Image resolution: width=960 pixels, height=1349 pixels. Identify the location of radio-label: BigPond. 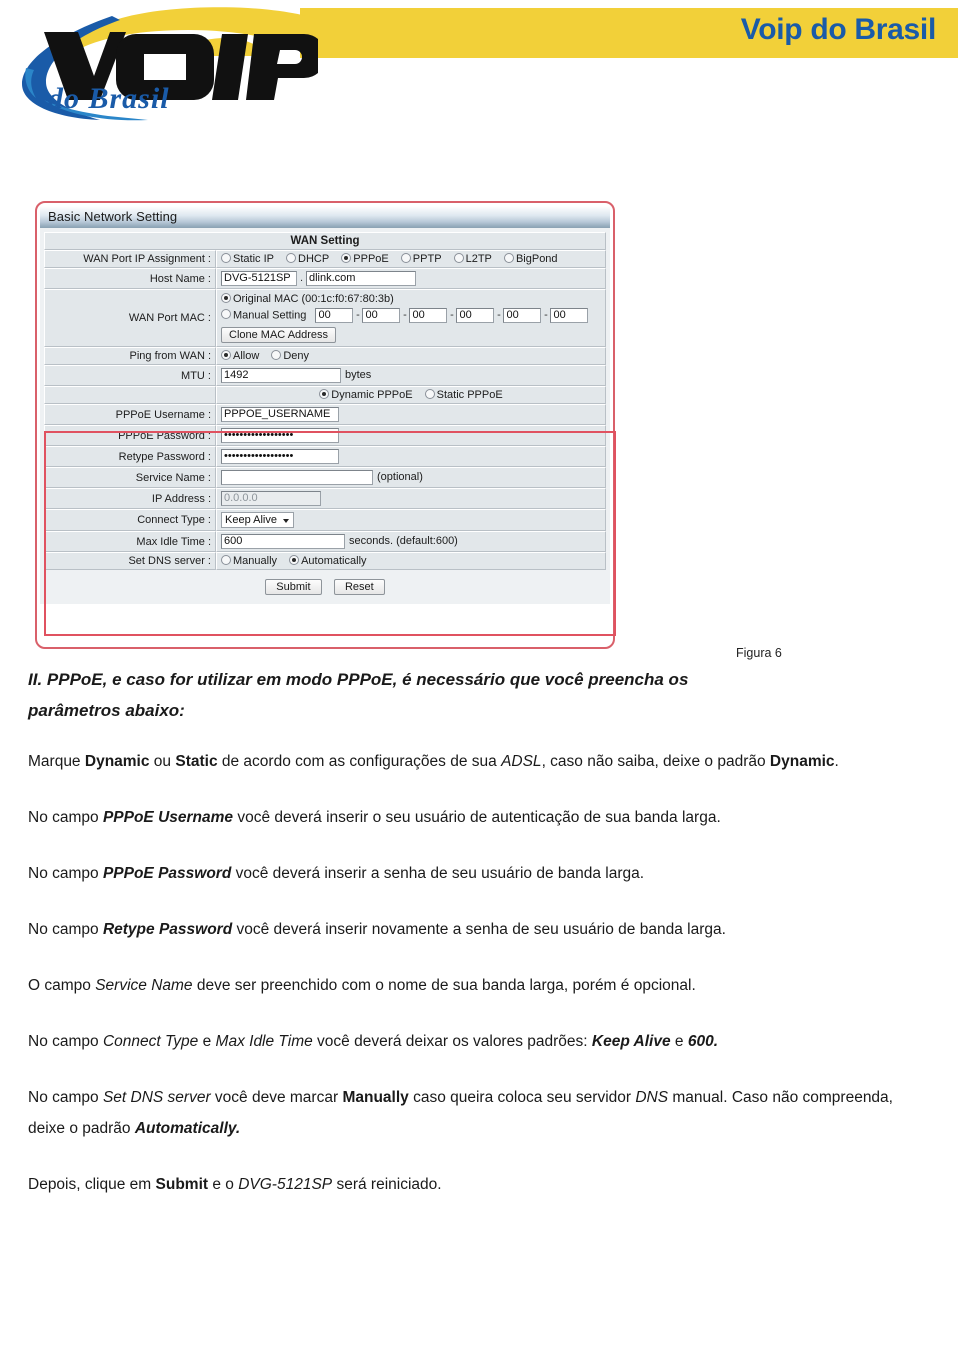
(536, 259).